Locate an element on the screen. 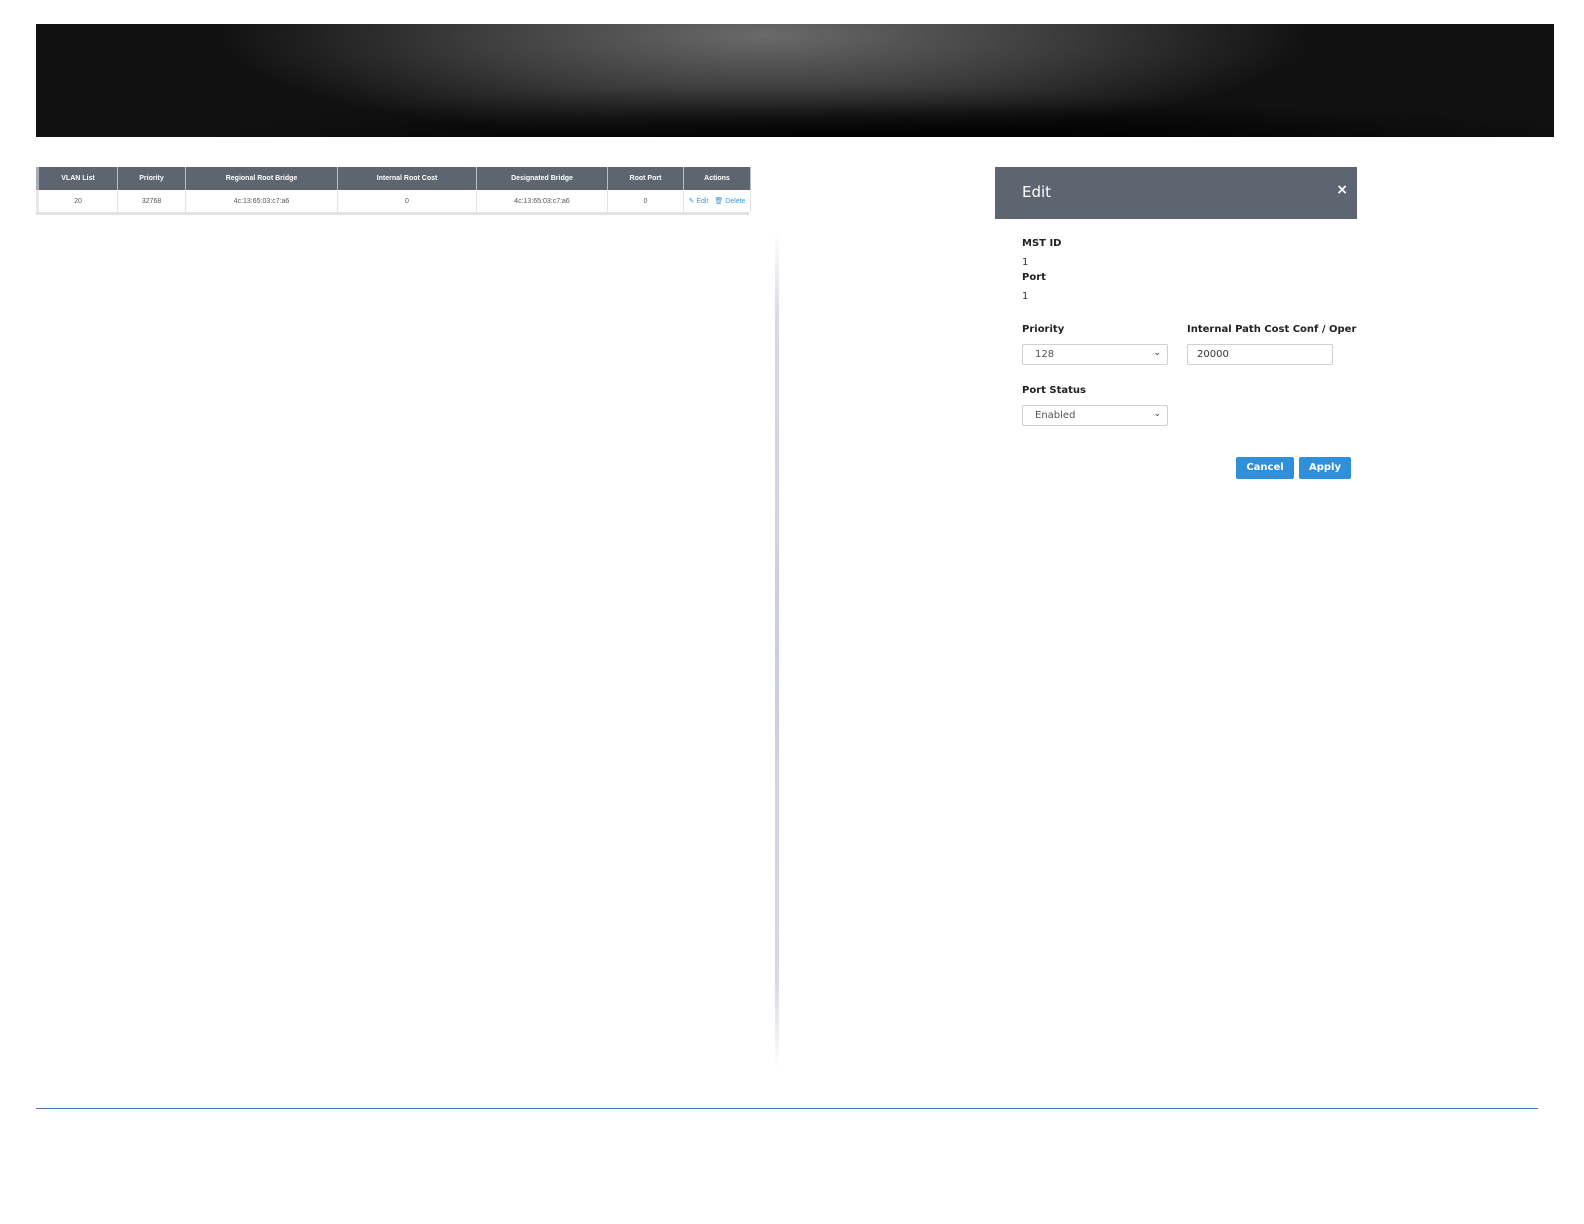 The width and height of the screenshot is (1584, 1224). cell-regional-root-bridge: 4c:13:65:03:c7:a6 is located at coordinates (261, 201).